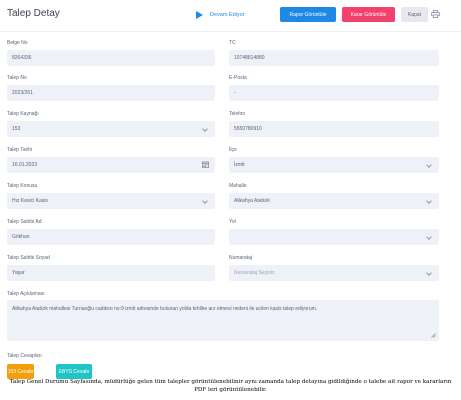  I want to click on status-text: Devam Ediyor, so click(227, 14).